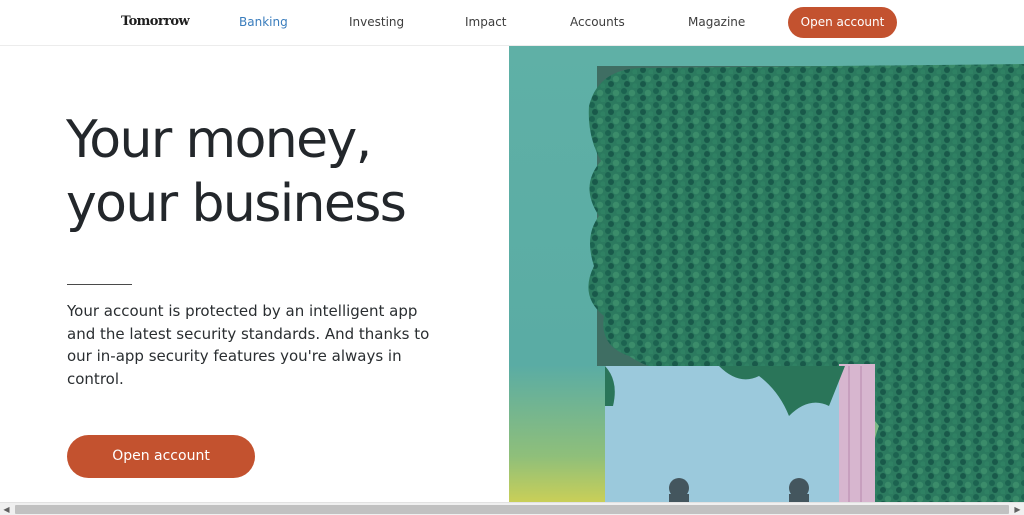 Image resolution: width=1024 pixels, height=515 pixels. What do you see at coordinates (161, 456) in the screenshot?
I see `hero-open-account-button: Open account` at bounding box center [161, 456].